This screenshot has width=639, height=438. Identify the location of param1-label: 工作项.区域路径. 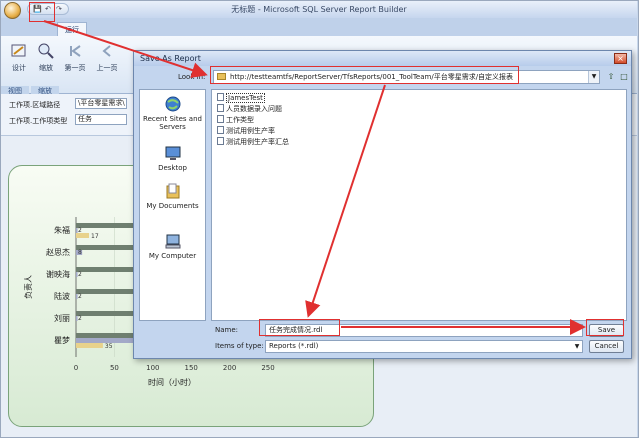
(35, 105).